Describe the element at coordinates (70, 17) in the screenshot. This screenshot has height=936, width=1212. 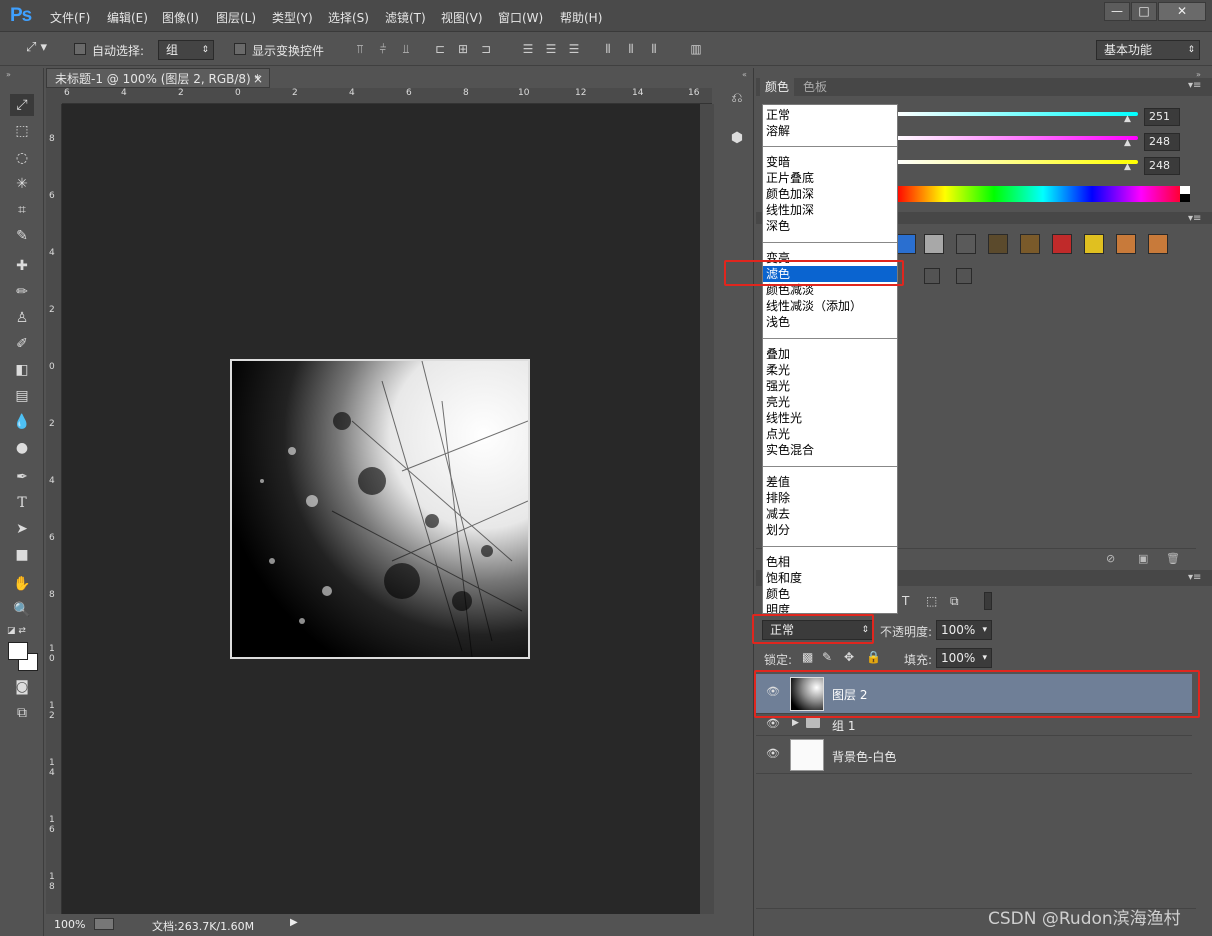
I see `menu-file: 文件(F)` at that location.